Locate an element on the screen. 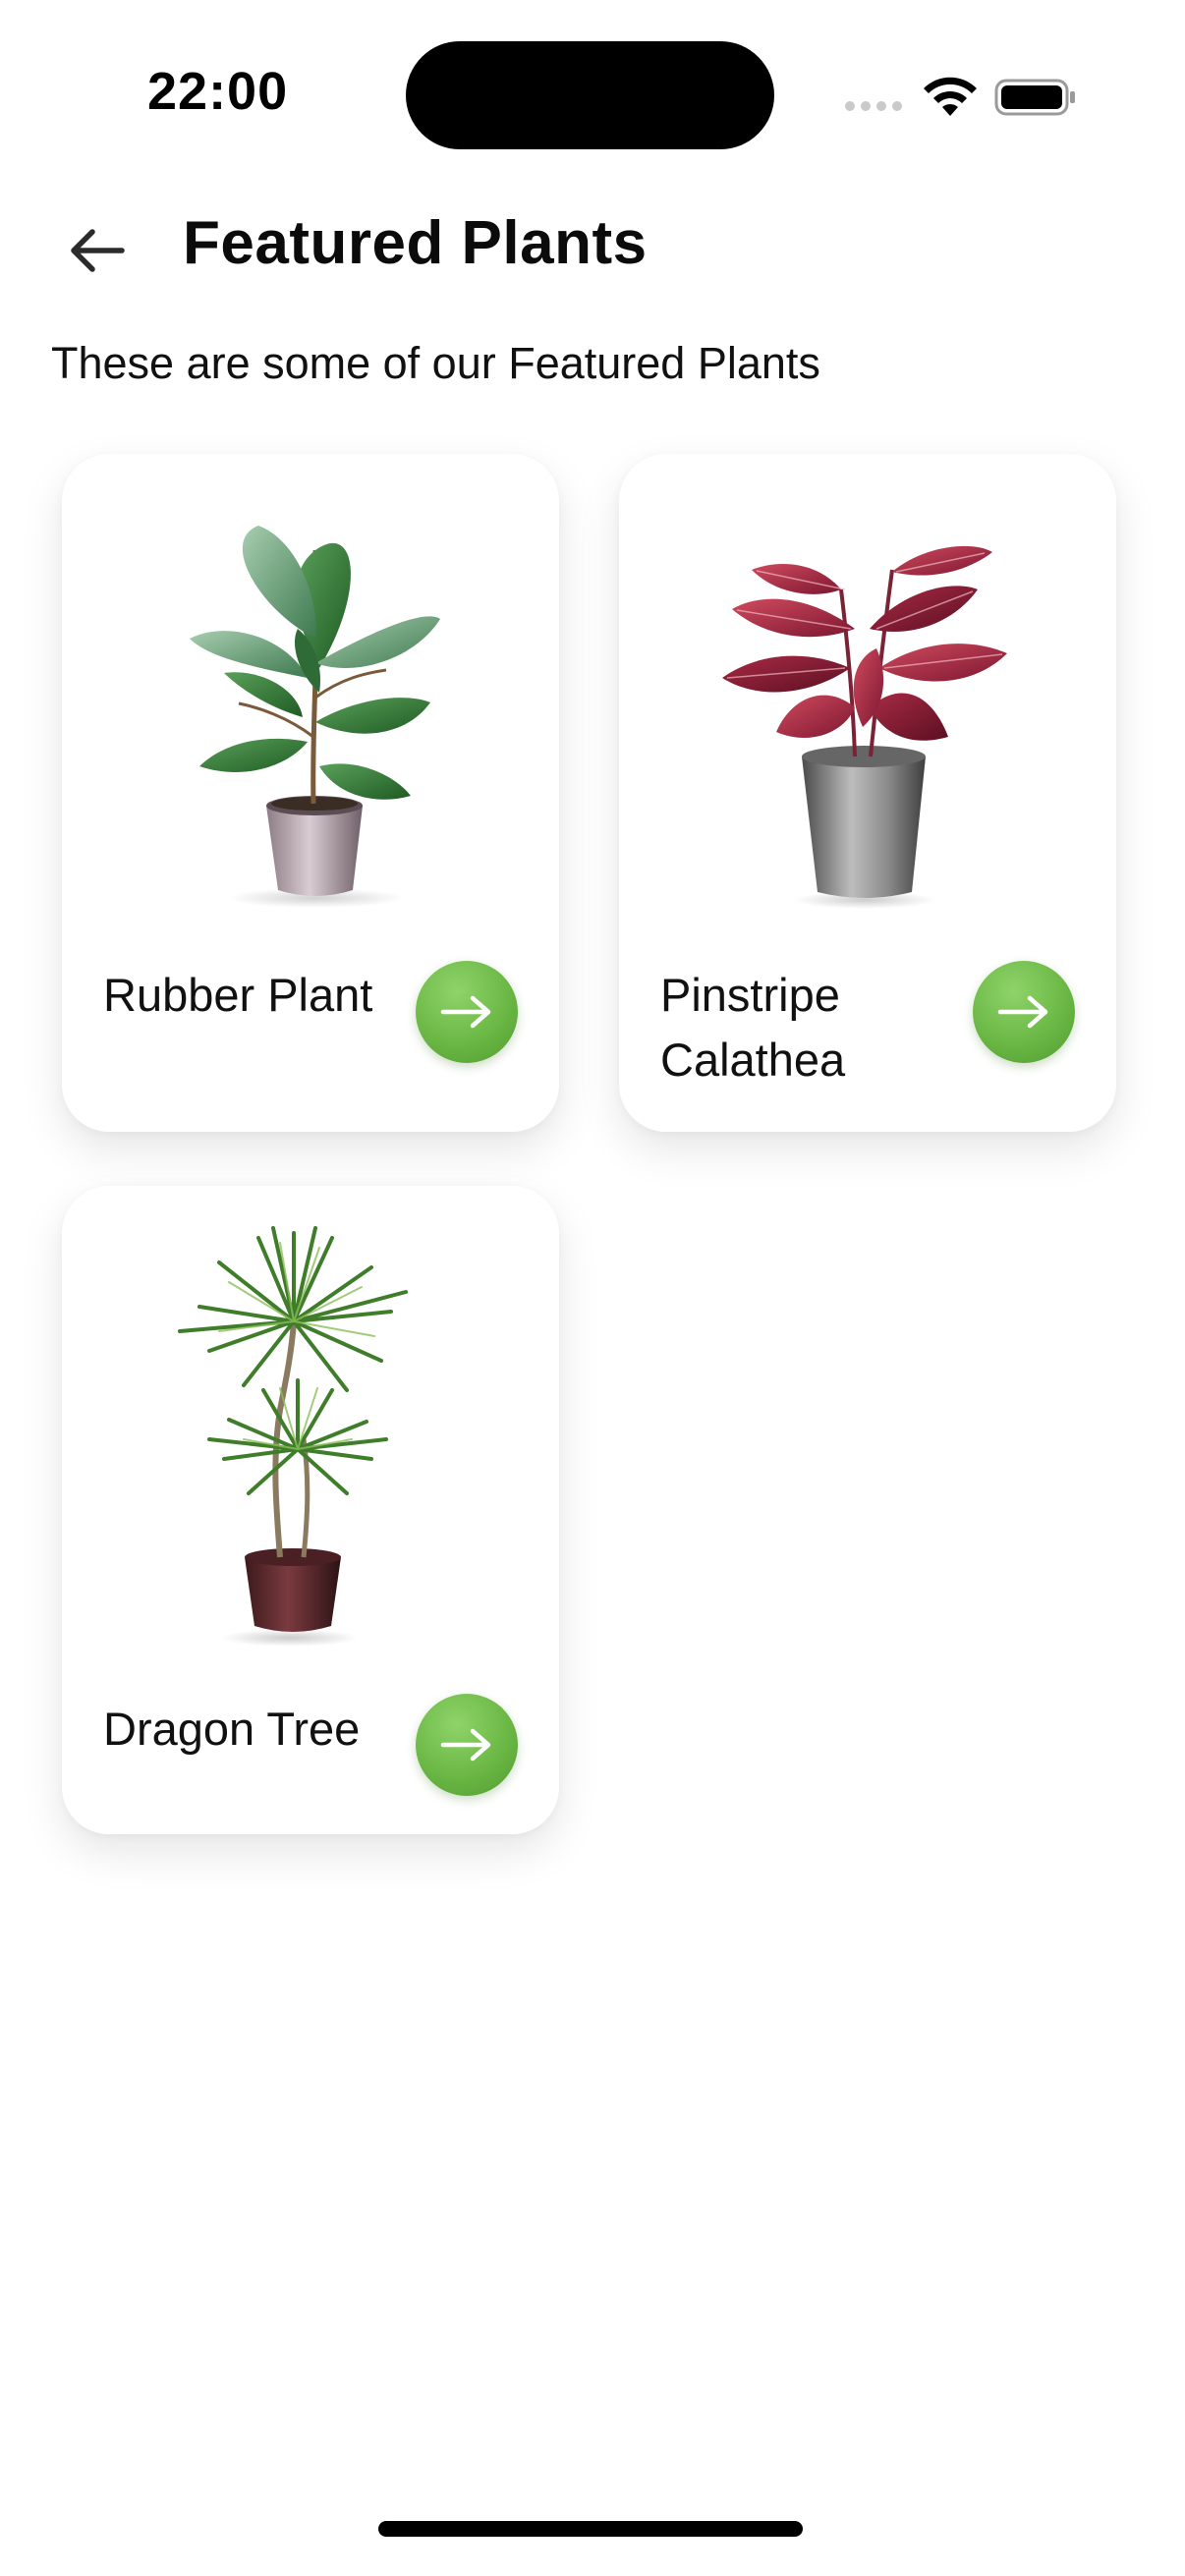 Image resolution: width=1185 pixels, height=2576 pixels. battery-icon is located at coordinates (1034, 97).